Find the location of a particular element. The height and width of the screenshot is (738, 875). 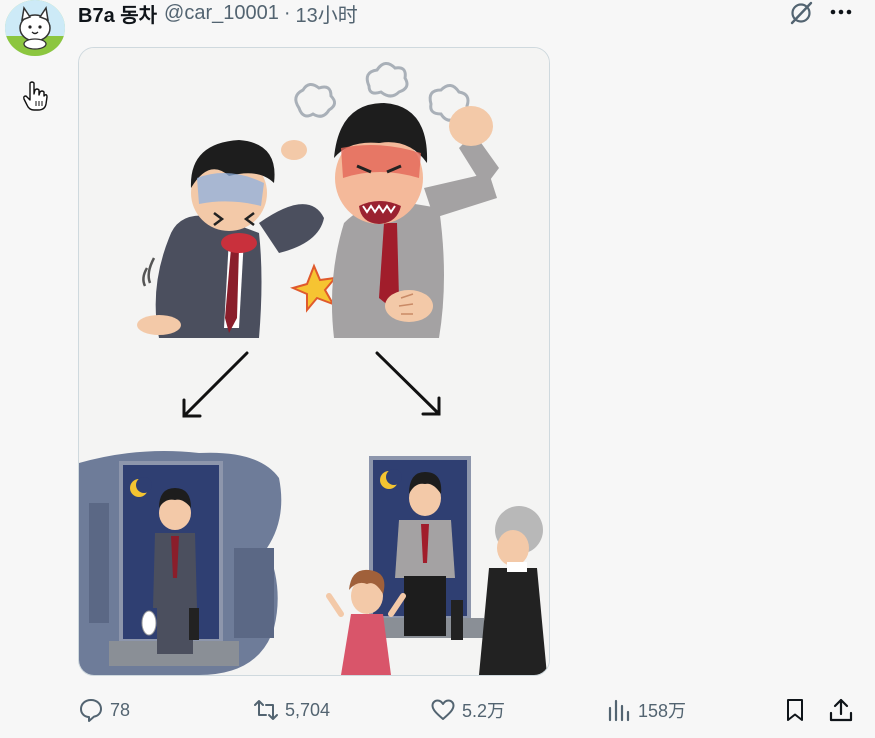

like-icon is located at coordinates (443, 709).